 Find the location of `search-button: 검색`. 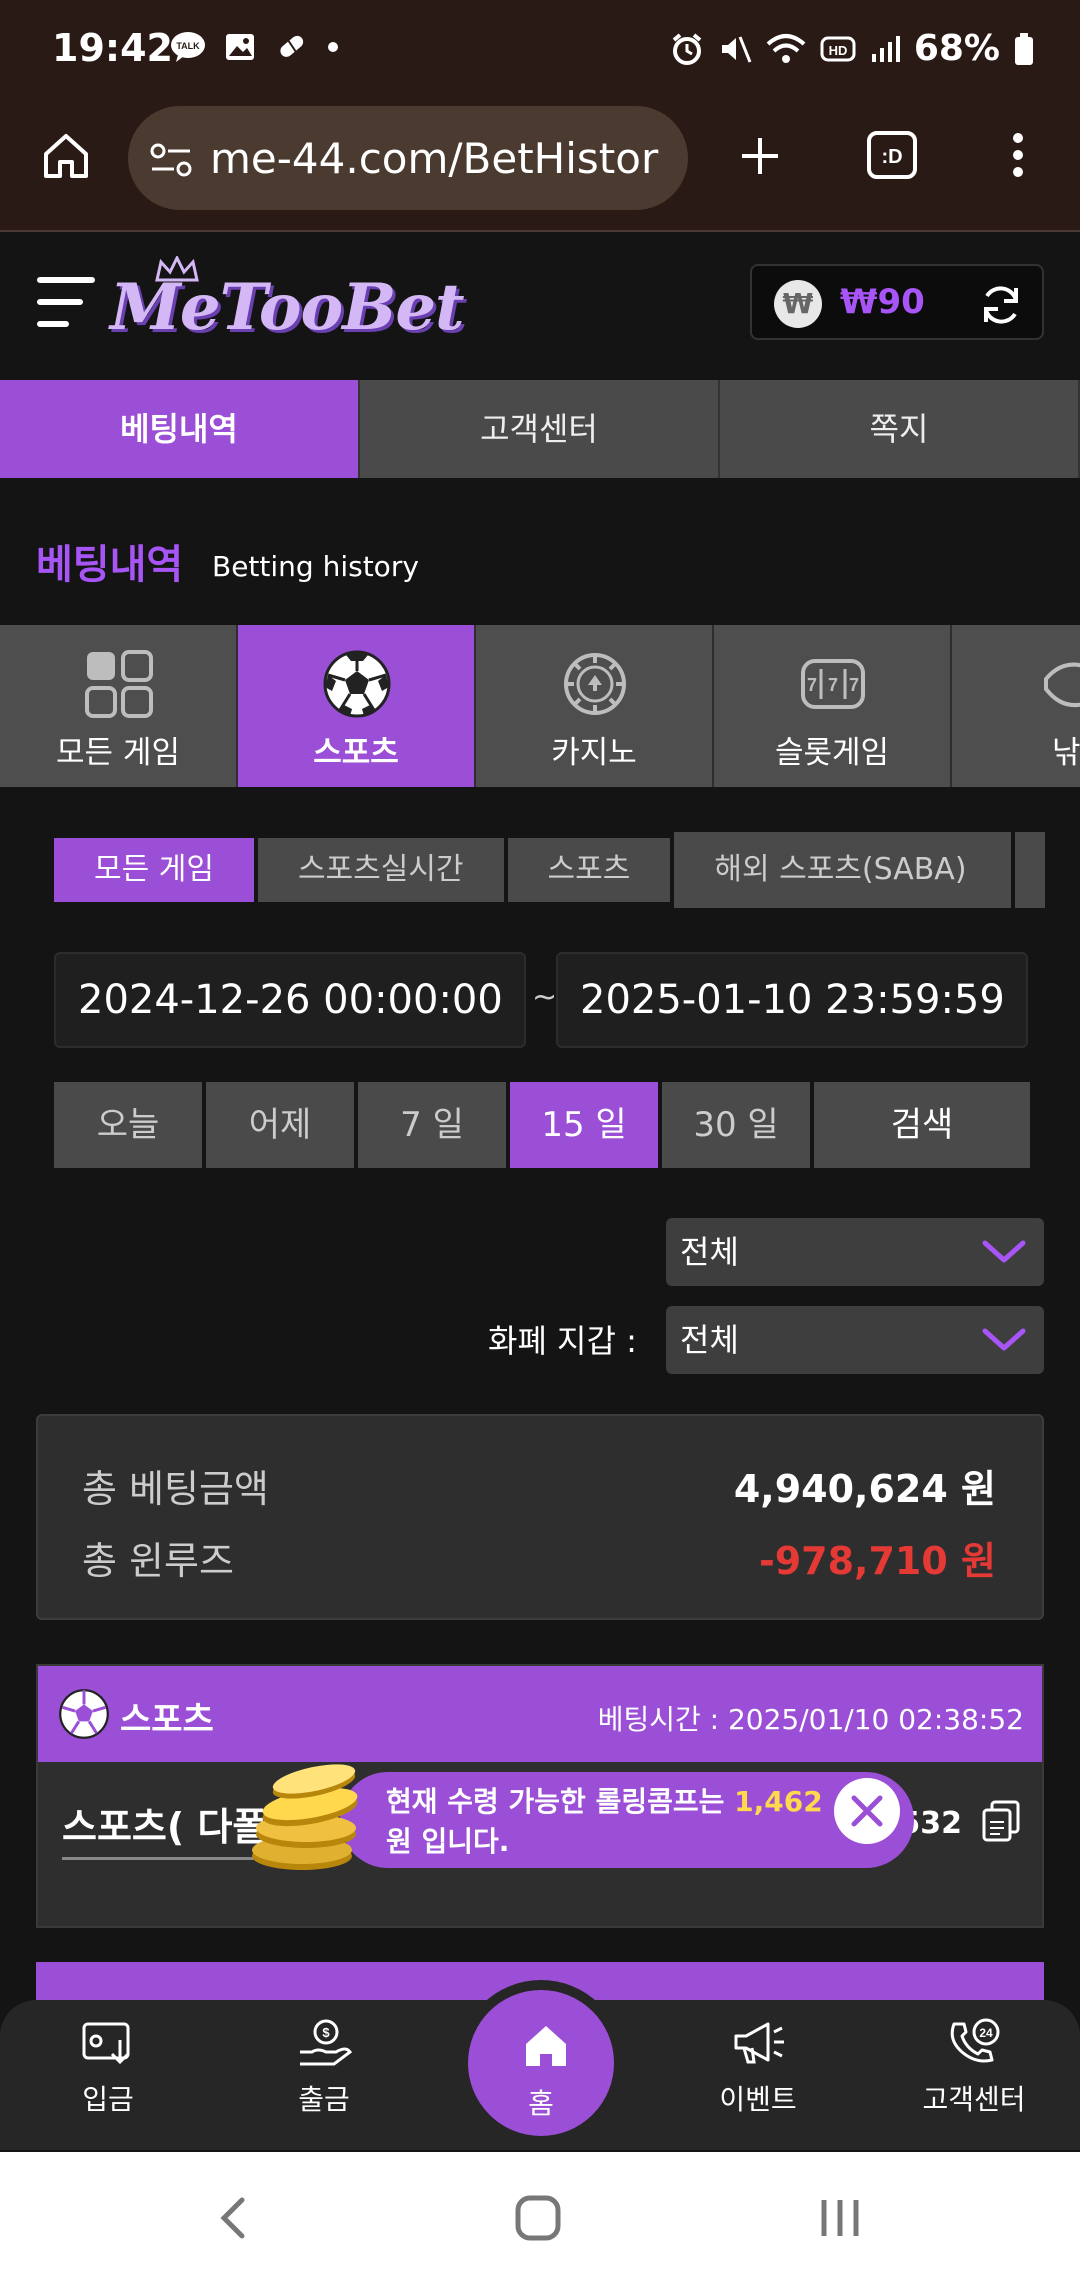

search-button: 검색 is located at coordinates (922, 1125).